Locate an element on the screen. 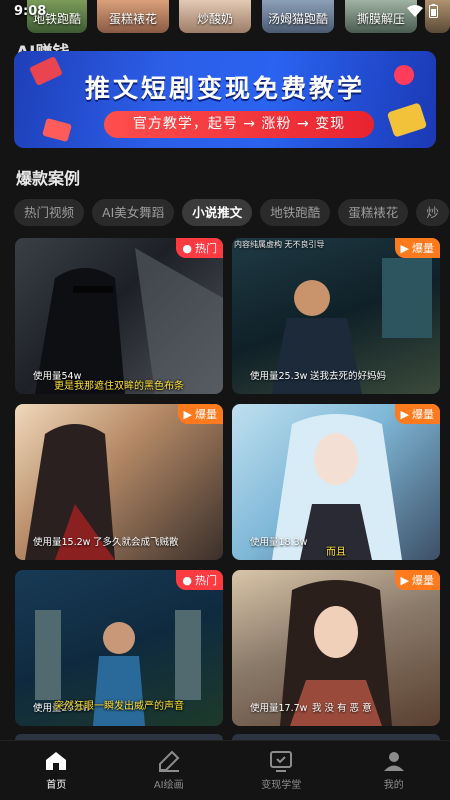  wifi-icon is located at coordinates (415, 11).